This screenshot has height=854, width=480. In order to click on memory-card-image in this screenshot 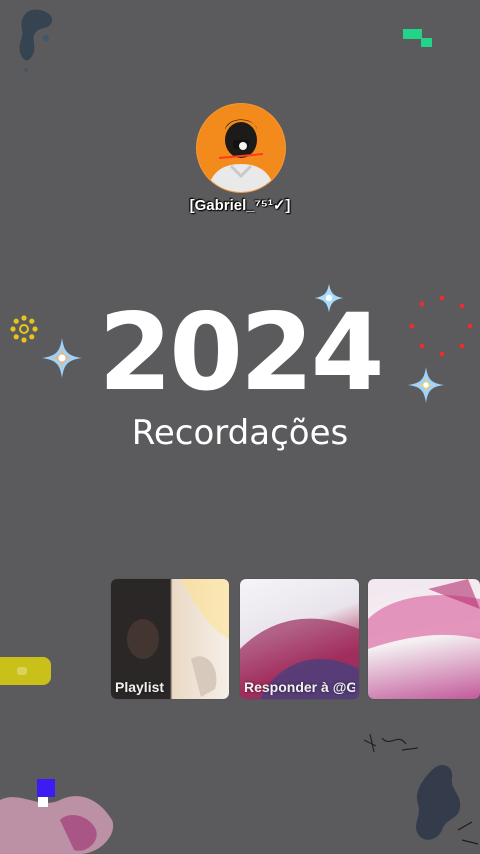, I will do `click(424, 614)`.